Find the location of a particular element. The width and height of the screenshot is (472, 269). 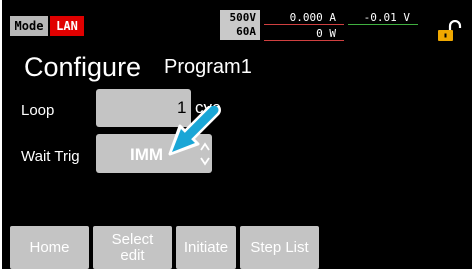

current-reading: 0.000 A is located at coordinates (312, 17).